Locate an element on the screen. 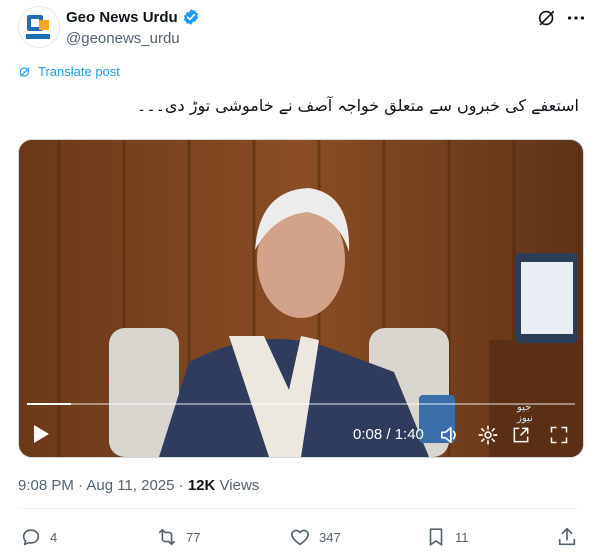 The width and height of the screenshot is (597, 558). play-icon is located at coordinates (41, 434).